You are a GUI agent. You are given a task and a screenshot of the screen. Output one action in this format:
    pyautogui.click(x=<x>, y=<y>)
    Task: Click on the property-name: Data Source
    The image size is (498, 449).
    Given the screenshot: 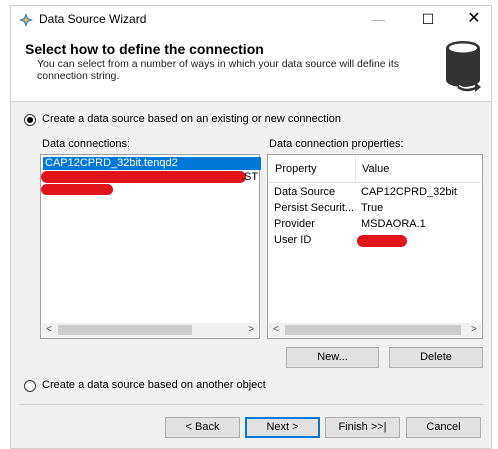 What is the action you would take?
    pyautogui.click(x=305, y=192)
    